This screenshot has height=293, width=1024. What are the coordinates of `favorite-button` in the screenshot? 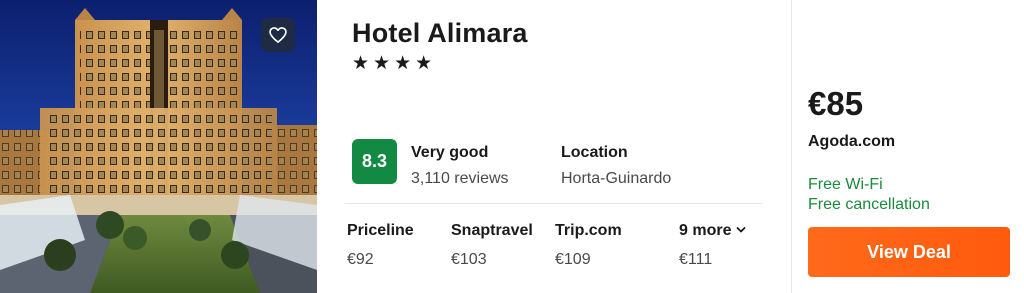 It's located at (278, 35).